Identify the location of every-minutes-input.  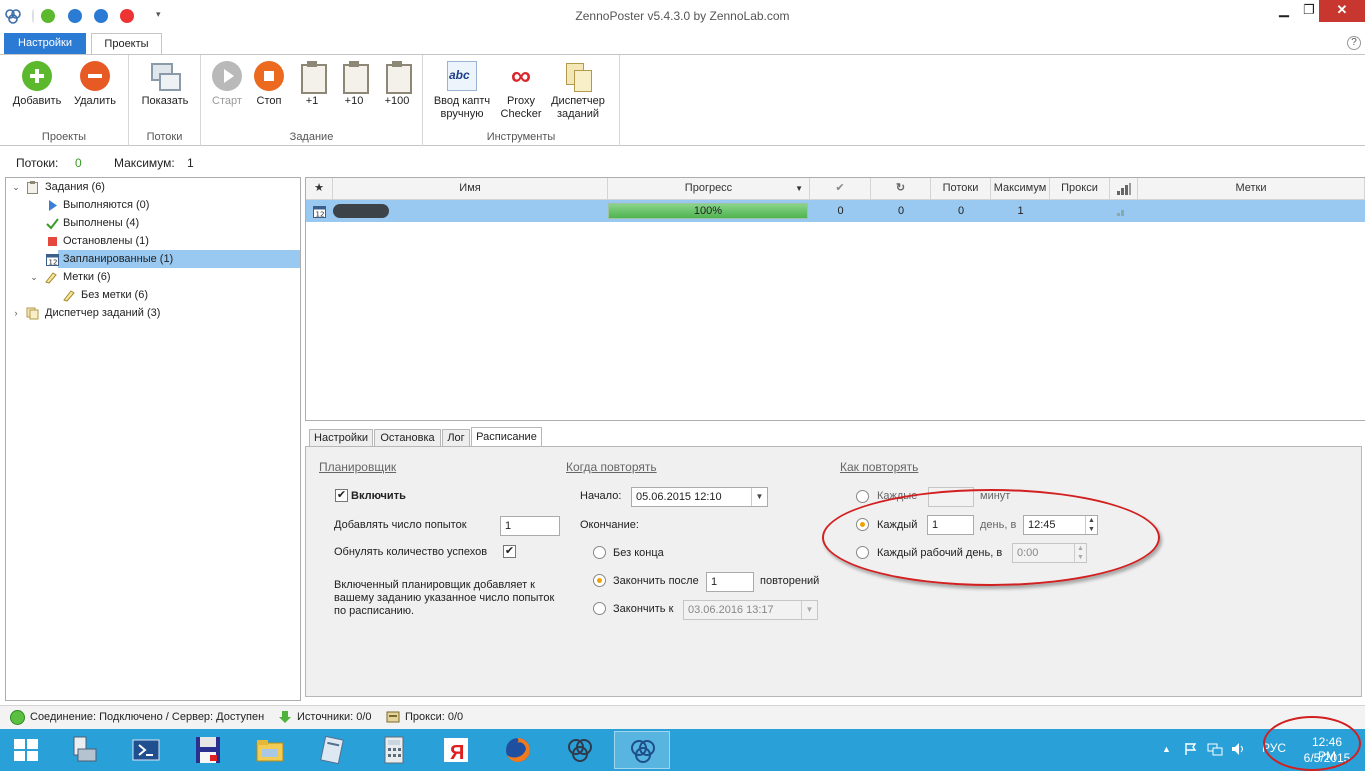
(951, 497).